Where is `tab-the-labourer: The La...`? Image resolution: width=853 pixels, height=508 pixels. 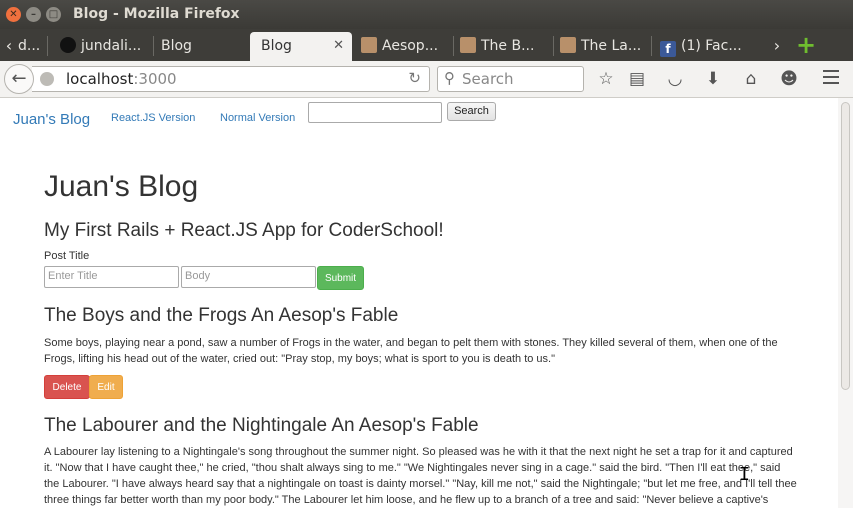 tab-the-labourer: The La... is located at coordinates (603, 46).